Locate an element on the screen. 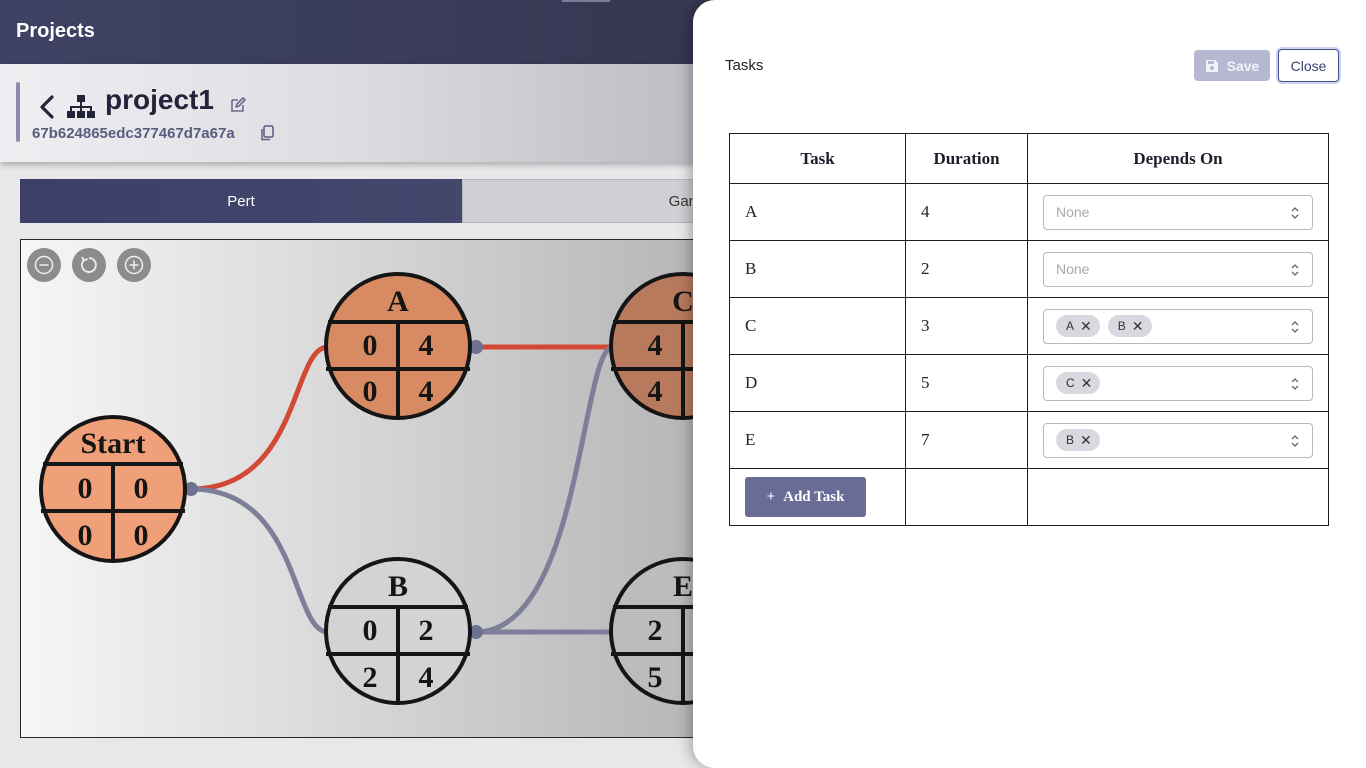 This screenshot has height=768, width=1366. task-name: A is located at coordinates (817, 212).